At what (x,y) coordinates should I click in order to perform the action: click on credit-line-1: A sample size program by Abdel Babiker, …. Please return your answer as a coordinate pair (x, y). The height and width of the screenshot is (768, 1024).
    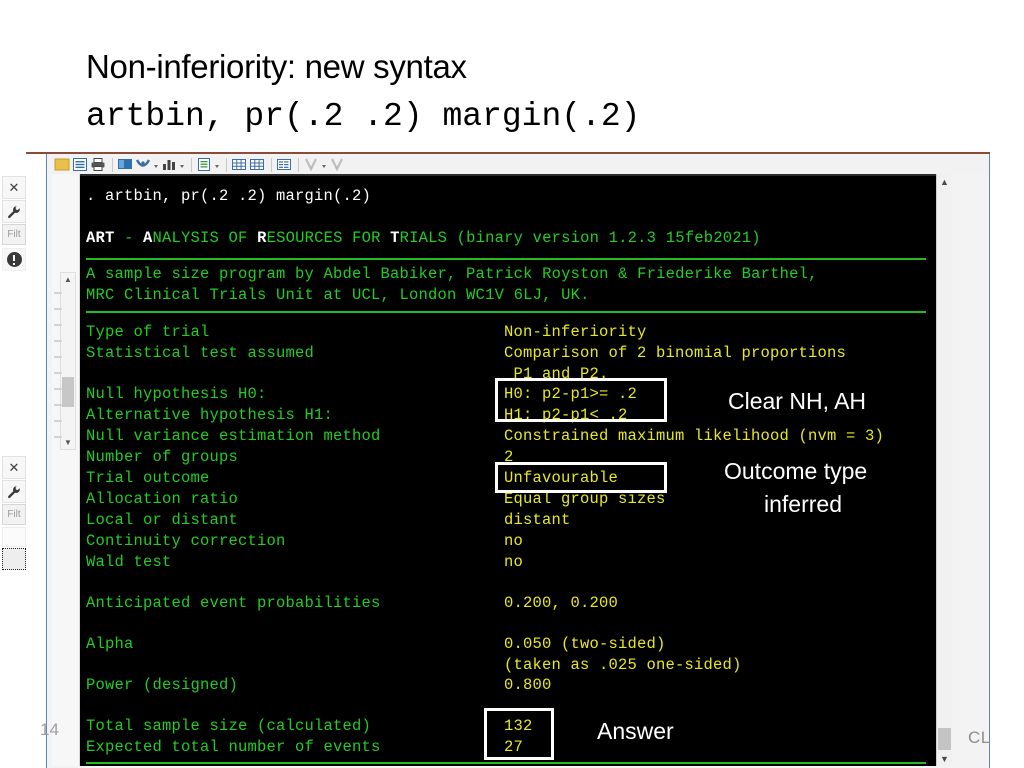
    Looking at the image, I should click on (452, 274).